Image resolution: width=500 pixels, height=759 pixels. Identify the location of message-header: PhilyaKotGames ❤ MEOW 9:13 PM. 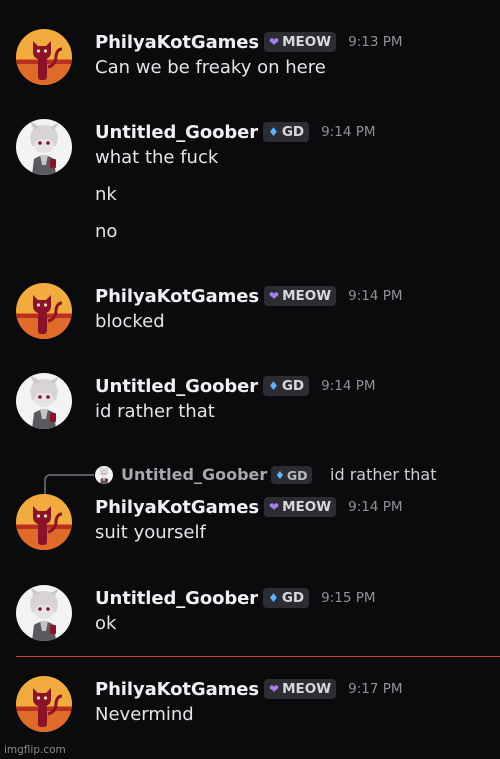
(293, 42).